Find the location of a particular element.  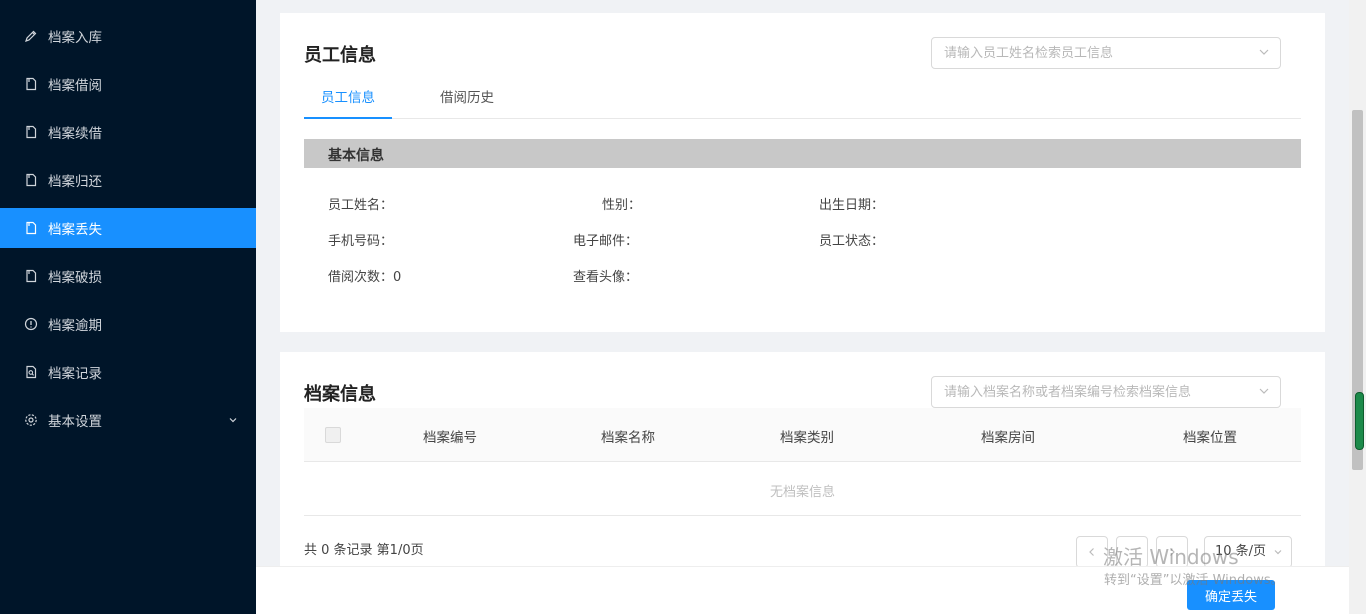

borrow-count-field: 借阅次数：0 is located at coordinates (364, 275).